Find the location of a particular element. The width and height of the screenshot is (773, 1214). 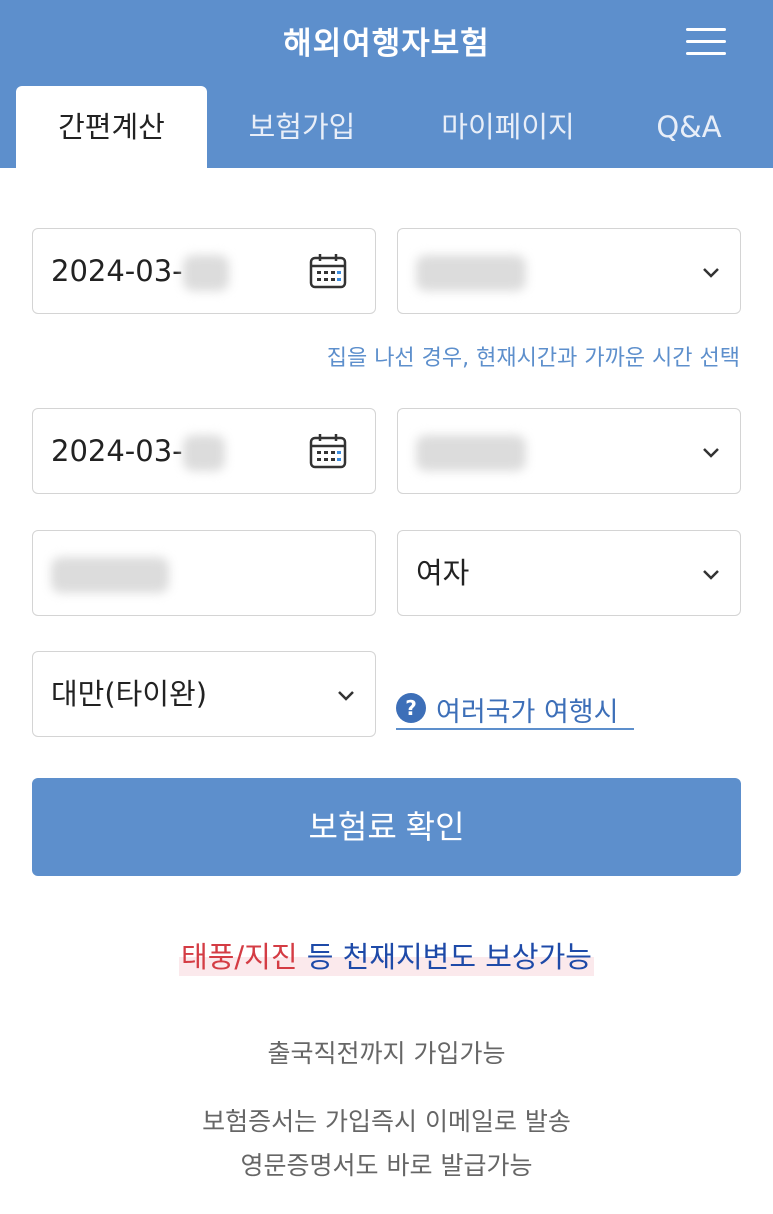

departure-hint: 집을 나선 경우, 현재시간과 가까운 시간 선택 is located at coordinates (533, 358).